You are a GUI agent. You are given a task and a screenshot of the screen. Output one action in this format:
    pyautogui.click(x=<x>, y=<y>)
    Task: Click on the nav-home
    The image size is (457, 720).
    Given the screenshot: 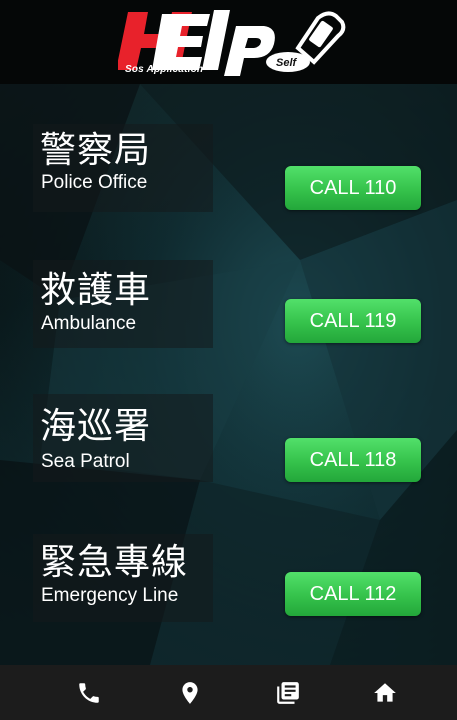 What is the action you would take?
    pyautogui.click(x=385, y=692)
    